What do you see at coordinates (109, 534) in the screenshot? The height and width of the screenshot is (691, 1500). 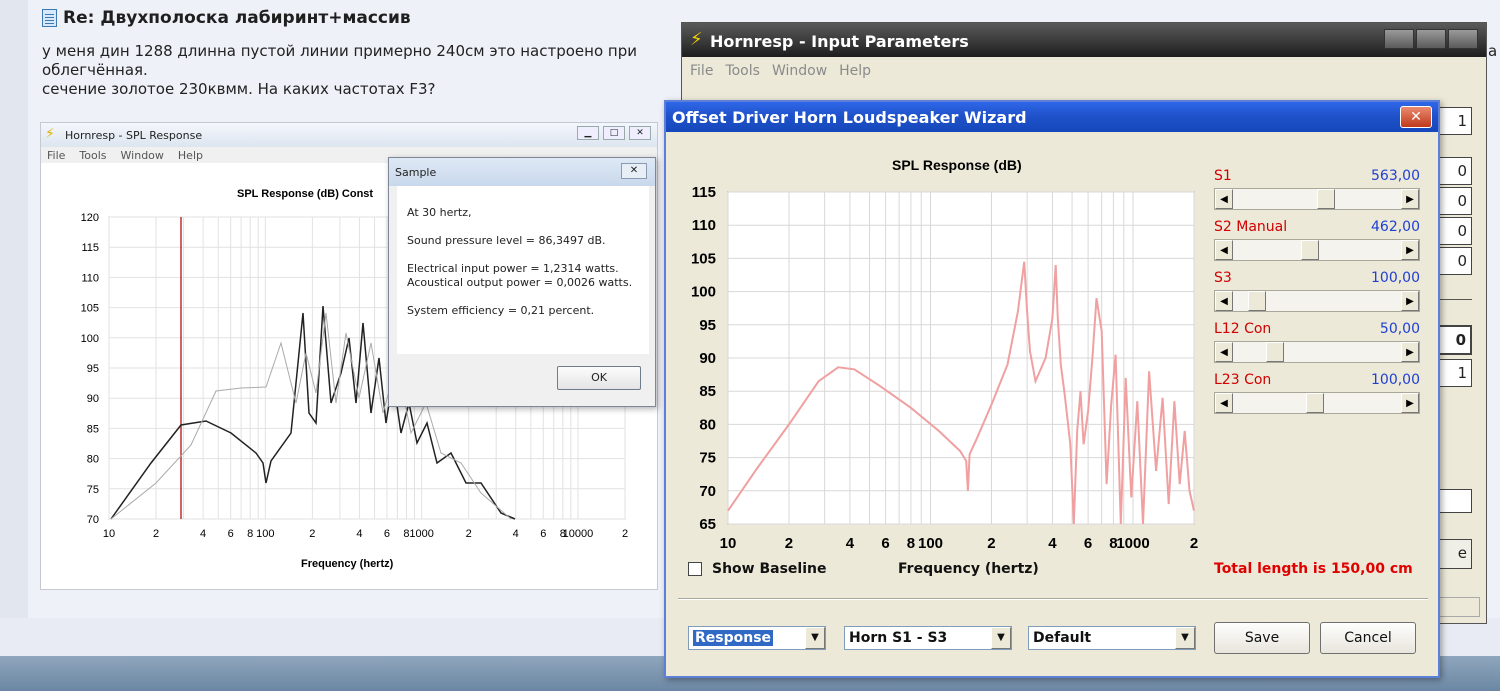 I see `image-x-tick-label: 10` at bounding box center [109, 534].